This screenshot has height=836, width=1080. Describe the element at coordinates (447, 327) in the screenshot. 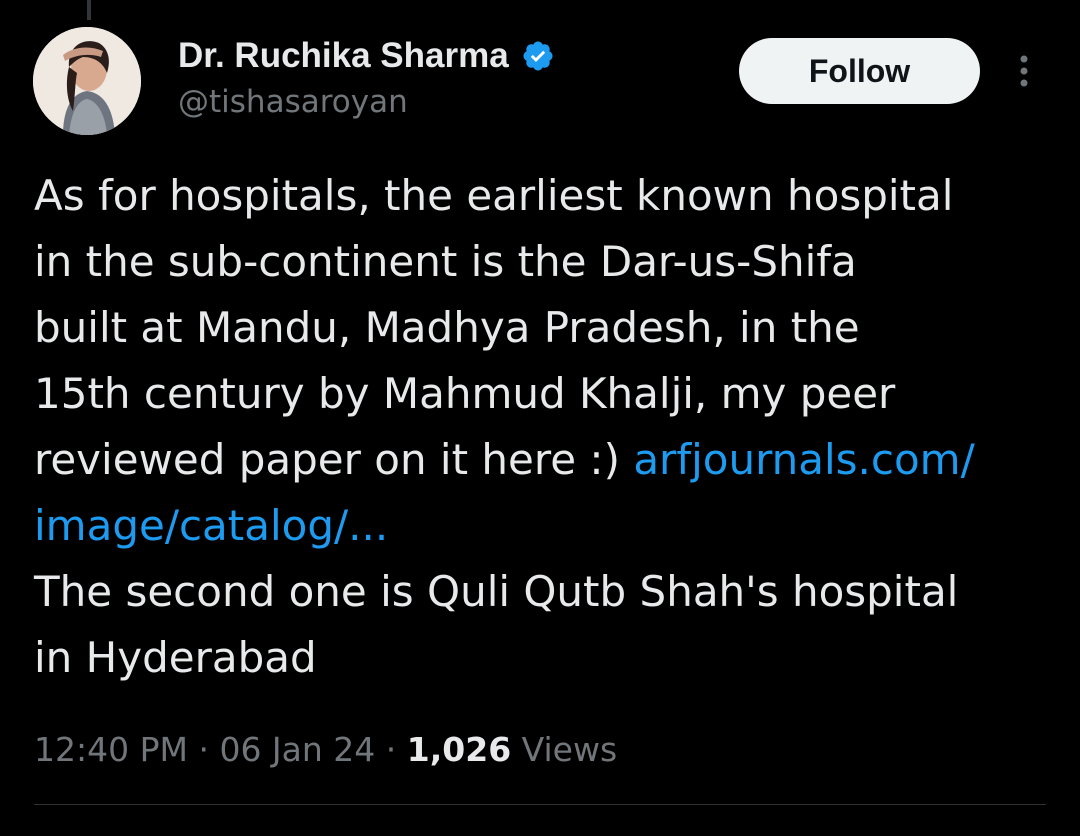

I see `tweet-line: built at Mandu, Madhya Pradesh, in the` at that location.